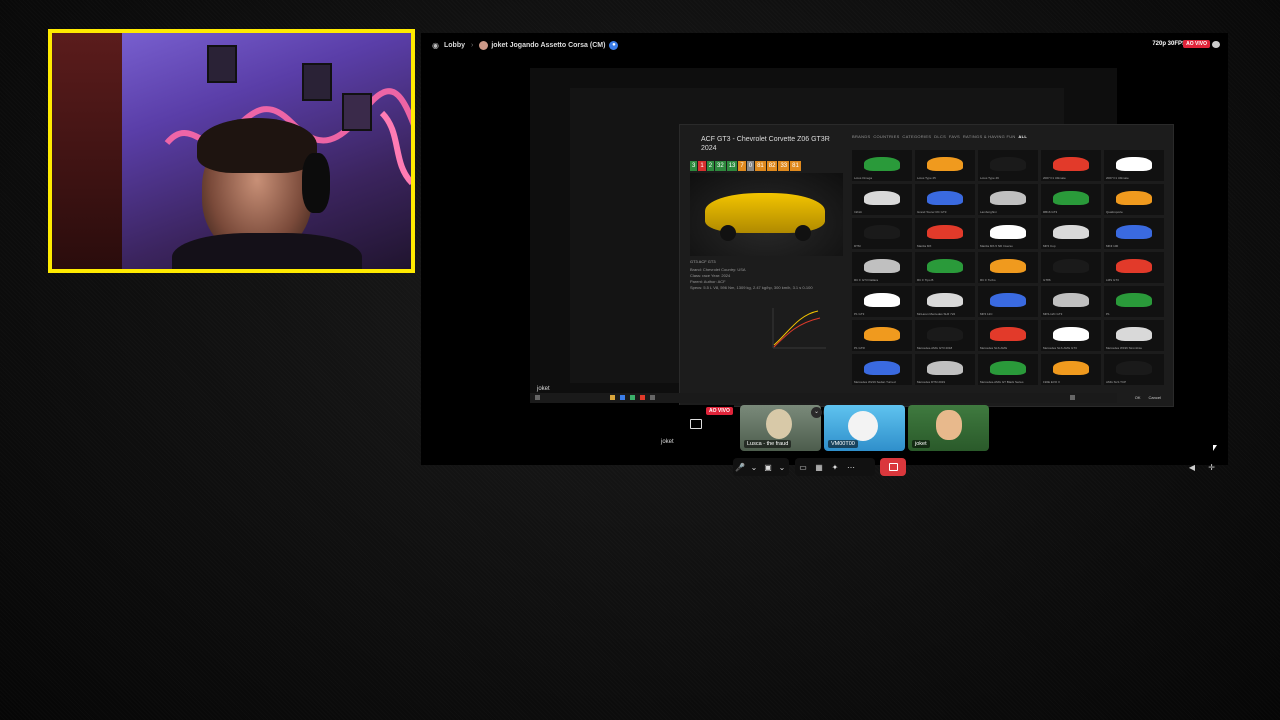 This screenshot has height=720, width=1280. I want to click on participant-tile: VM00T00, so click(864, 428).